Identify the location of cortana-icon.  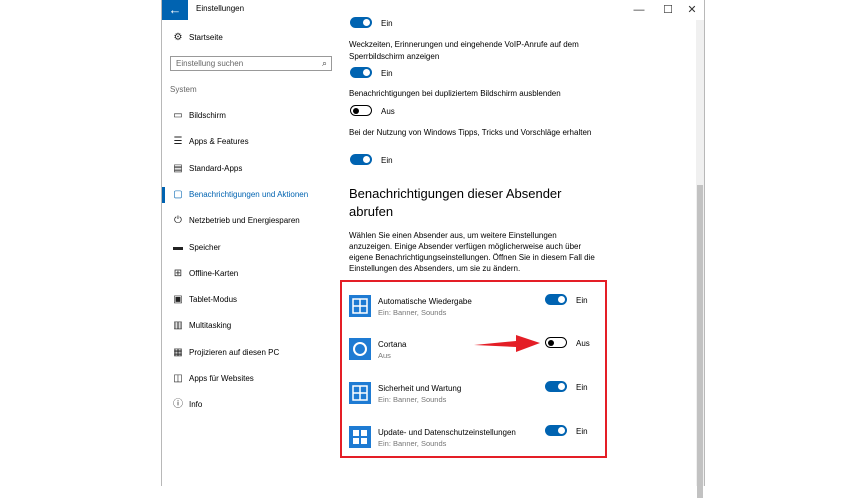
(360, 349).